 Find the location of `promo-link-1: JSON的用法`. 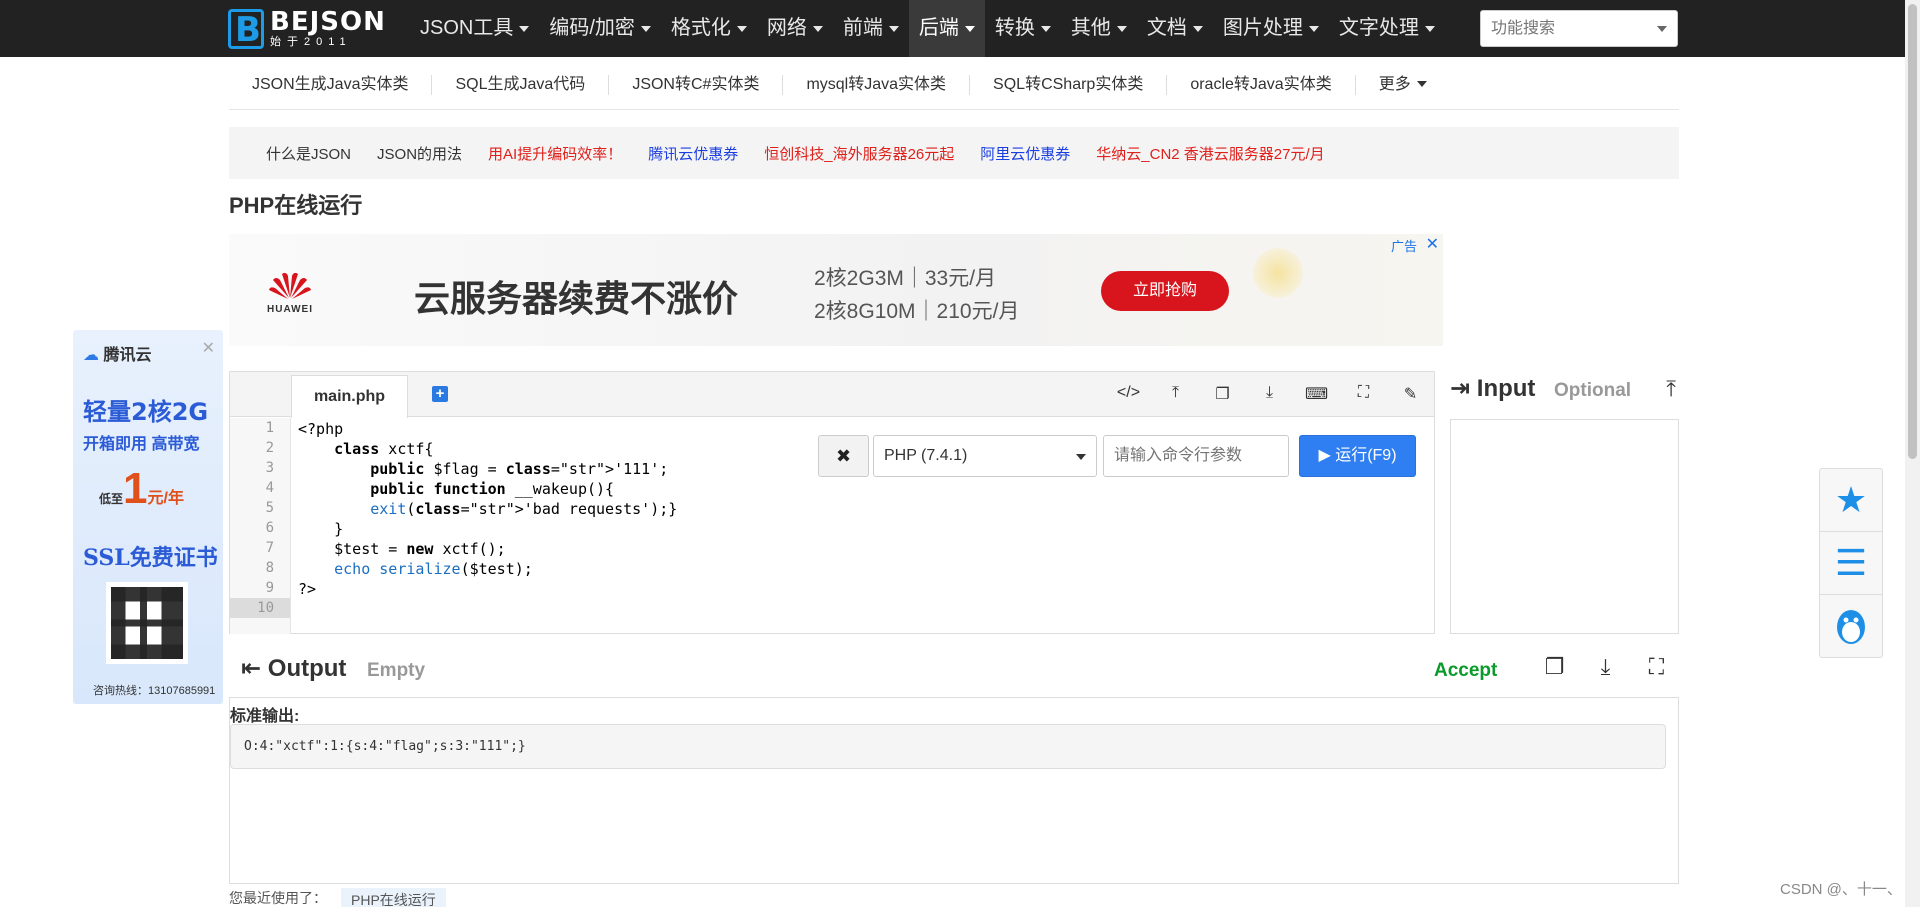

promo-link-1: JSON的用法 is located at coordinates (419, 153).